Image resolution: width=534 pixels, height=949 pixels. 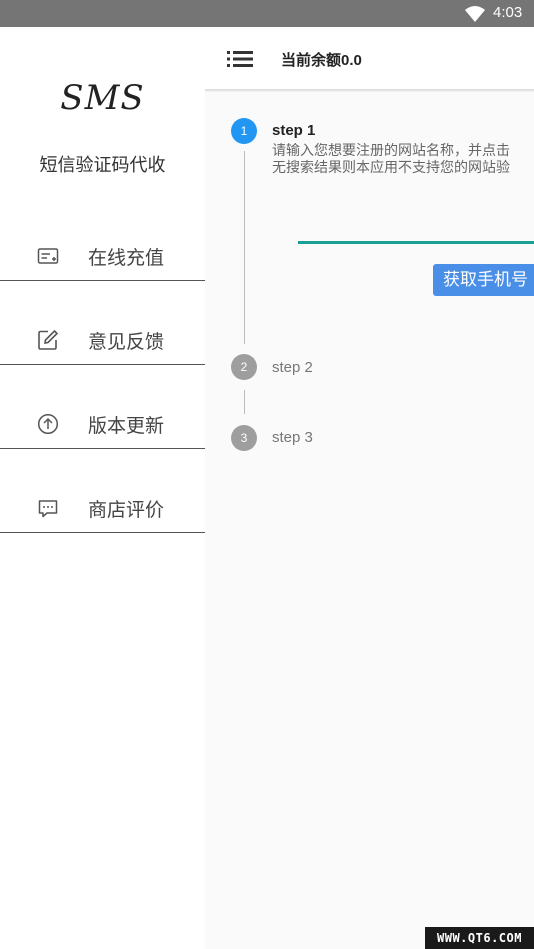 What do you see at coordinates (508, 12) in the screenshot?
I see `status-time: 4:03` at bounding box center [508, 12].